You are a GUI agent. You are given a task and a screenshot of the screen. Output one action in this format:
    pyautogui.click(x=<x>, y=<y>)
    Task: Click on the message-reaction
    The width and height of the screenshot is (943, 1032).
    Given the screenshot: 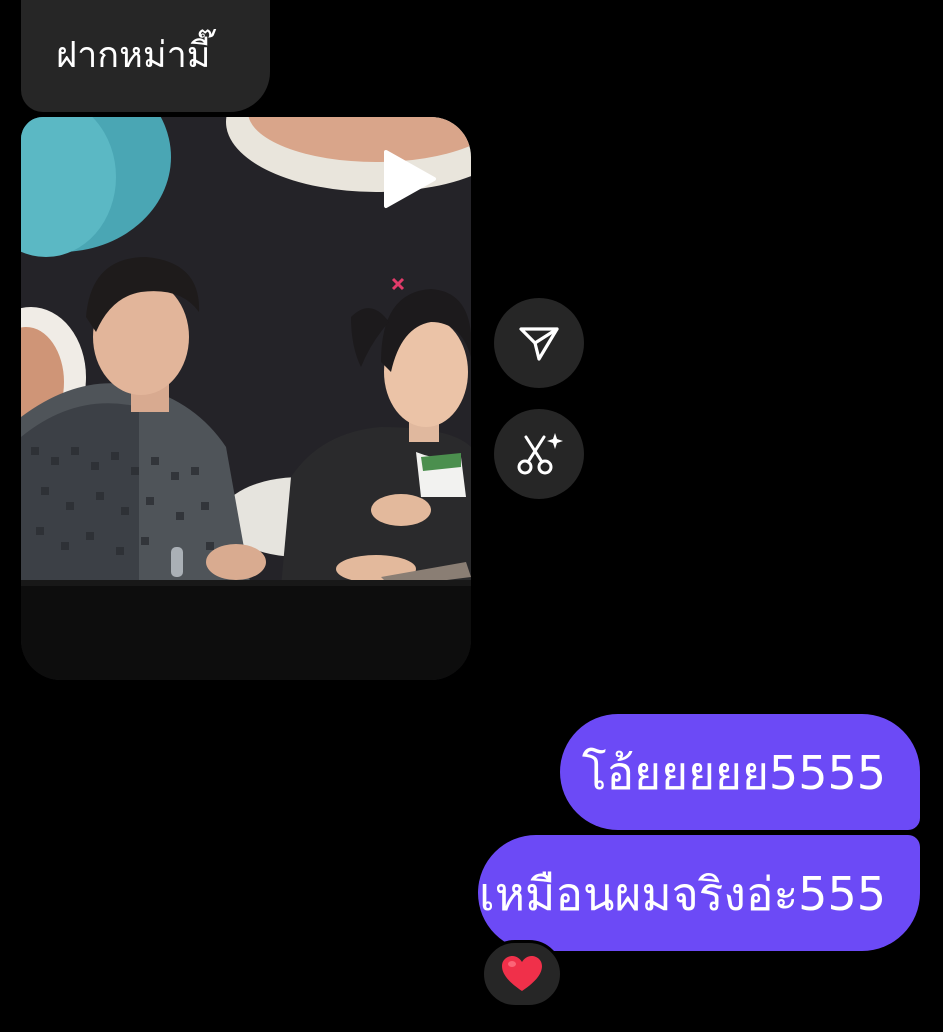 What is the action you would take?
    pyautogui.click(x=522, y=974)
    